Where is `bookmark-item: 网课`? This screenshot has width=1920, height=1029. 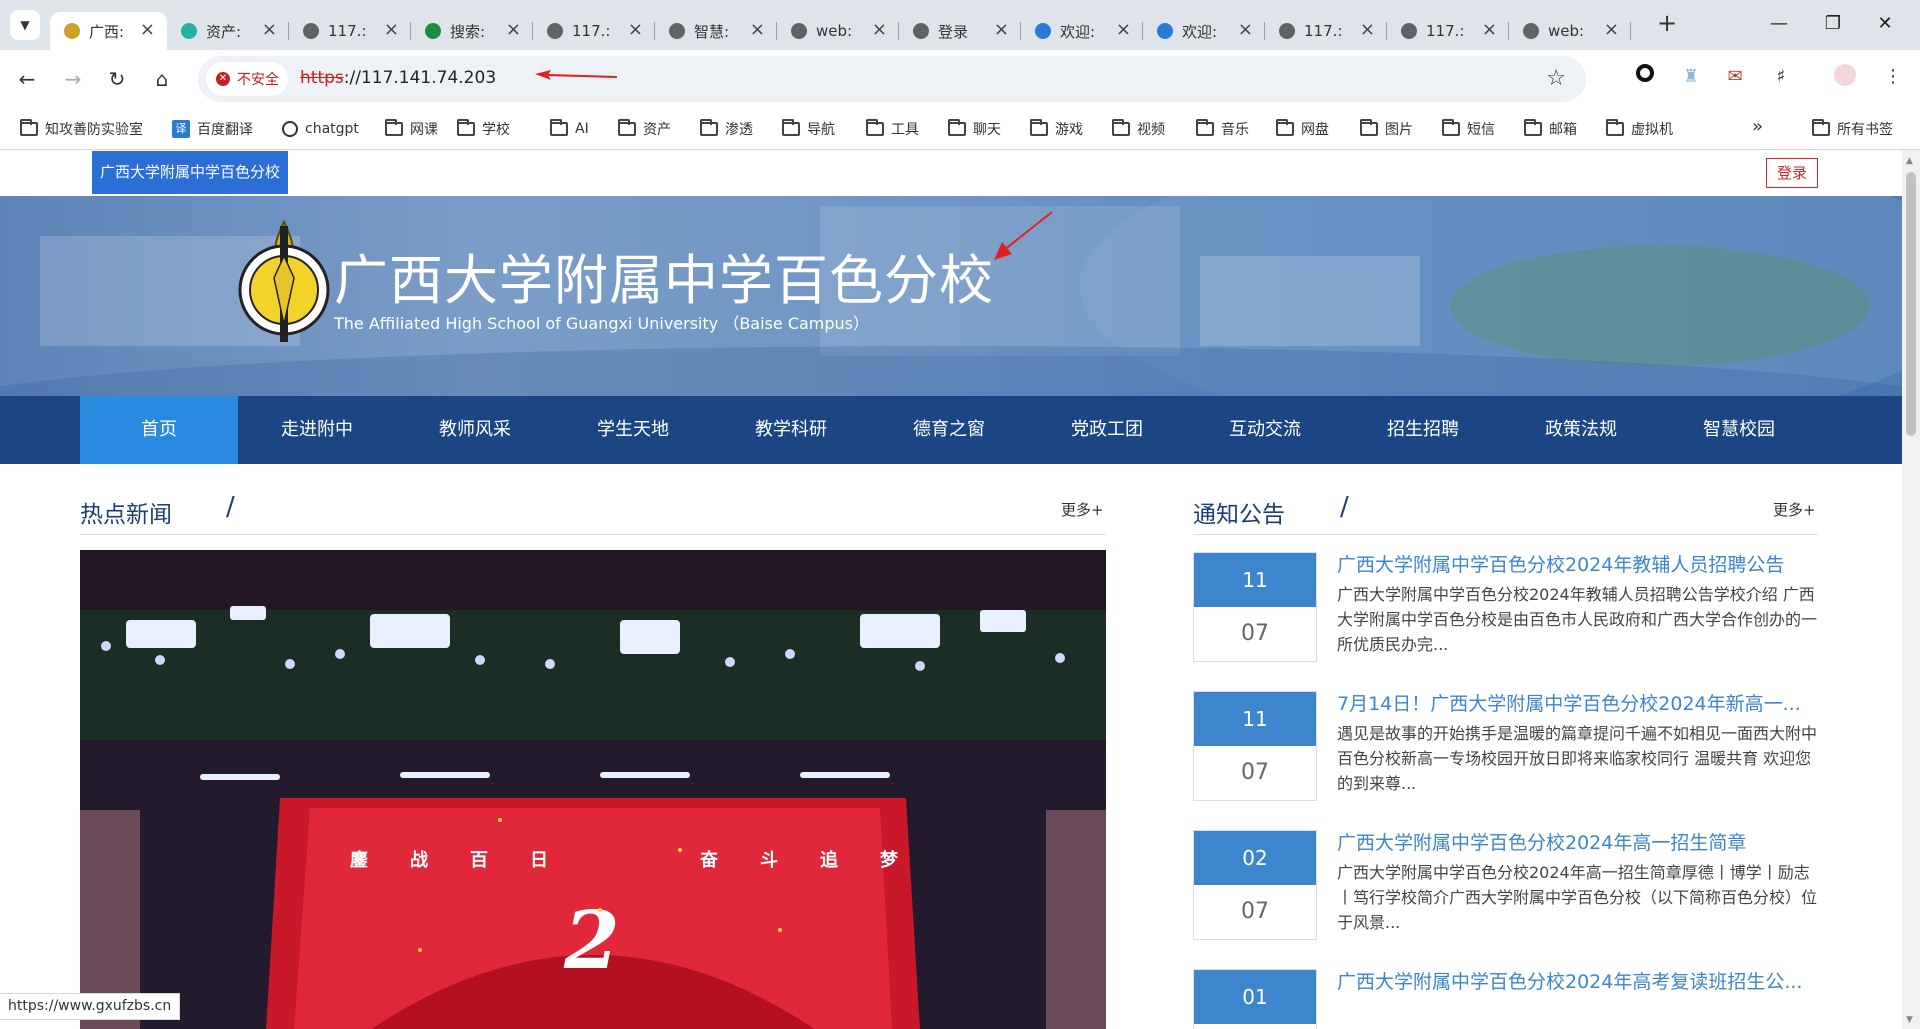 bookmark-item: 网课 is located at coordinates (411, 129).